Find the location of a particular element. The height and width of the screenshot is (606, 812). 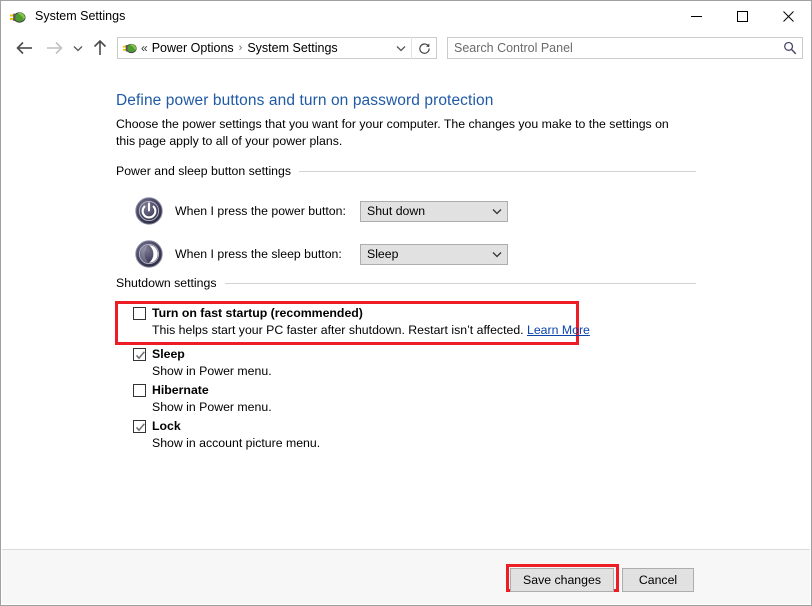

sleep-line: Sleep is located at coordinates (202, 354).